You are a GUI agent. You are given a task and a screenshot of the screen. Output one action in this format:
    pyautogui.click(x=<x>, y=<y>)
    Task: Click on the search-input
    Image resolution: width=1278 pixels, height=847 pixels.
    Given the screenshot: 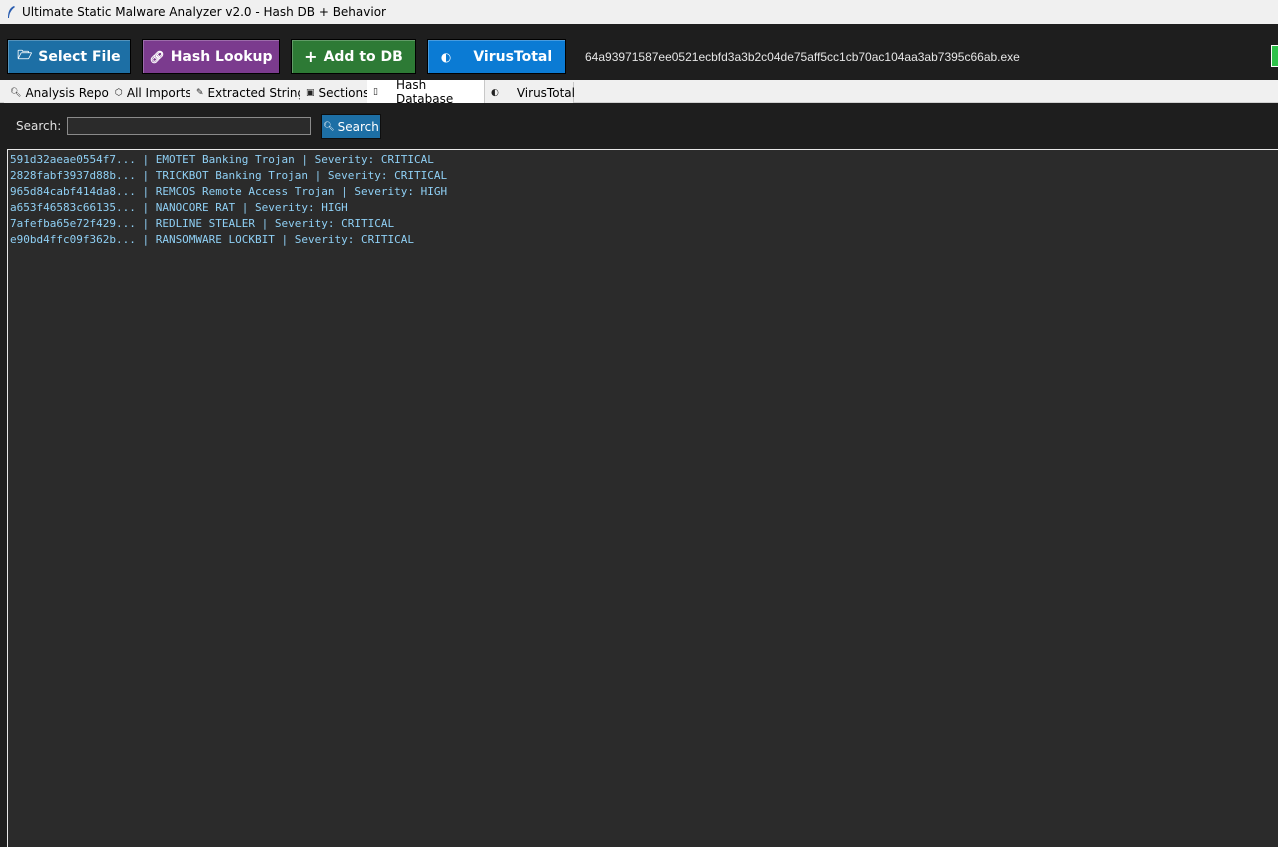 What is the action you would take?
    pyautogui.click(x=189, y=126)
    